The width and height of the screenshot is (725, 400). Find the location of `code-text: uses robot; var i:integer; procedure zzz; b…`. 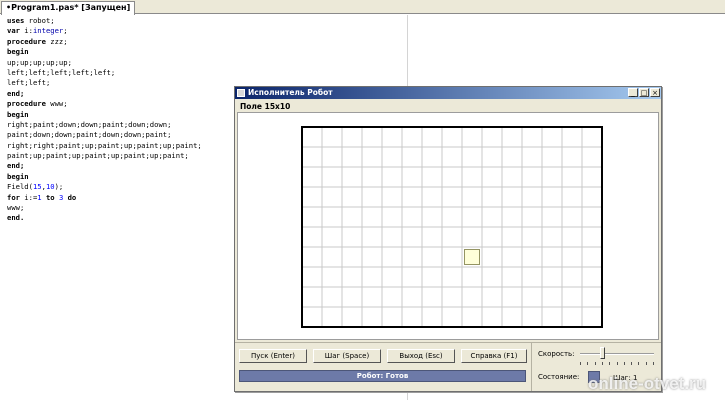

code-text: uses robot; var i:integer; procedure zzz; b… is located at coordinates (104, 120).